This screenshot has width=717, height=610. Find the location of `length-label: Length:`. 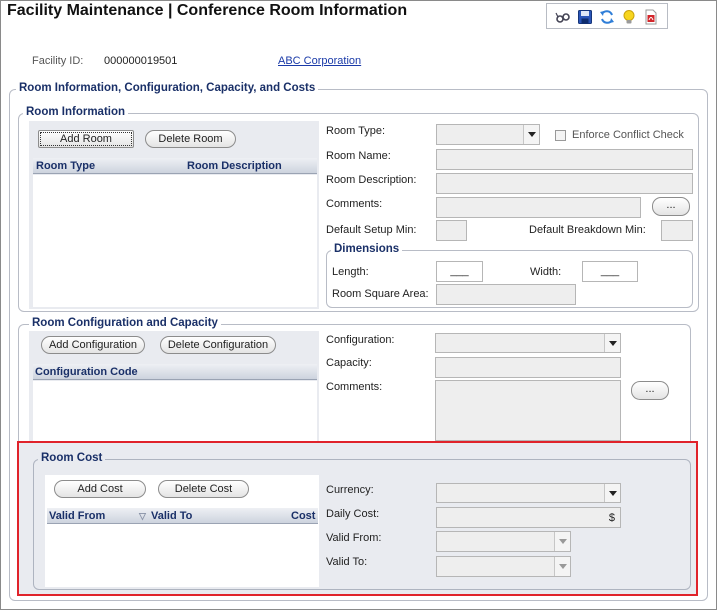

length-label: Length: is located at coordinates (350, 272).